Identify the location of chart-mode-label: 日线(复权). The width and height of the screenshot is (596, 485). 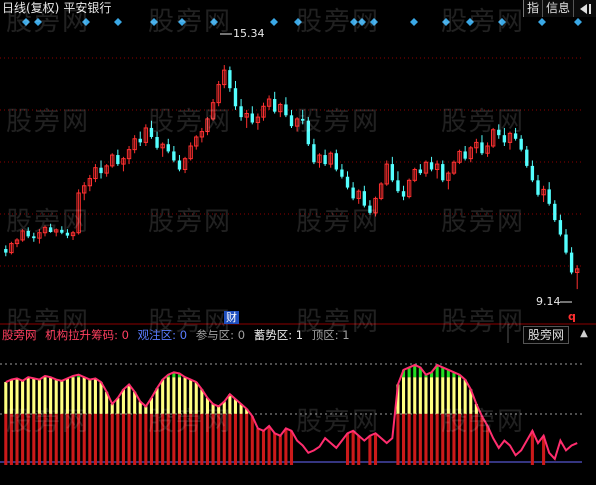
(30, 8).